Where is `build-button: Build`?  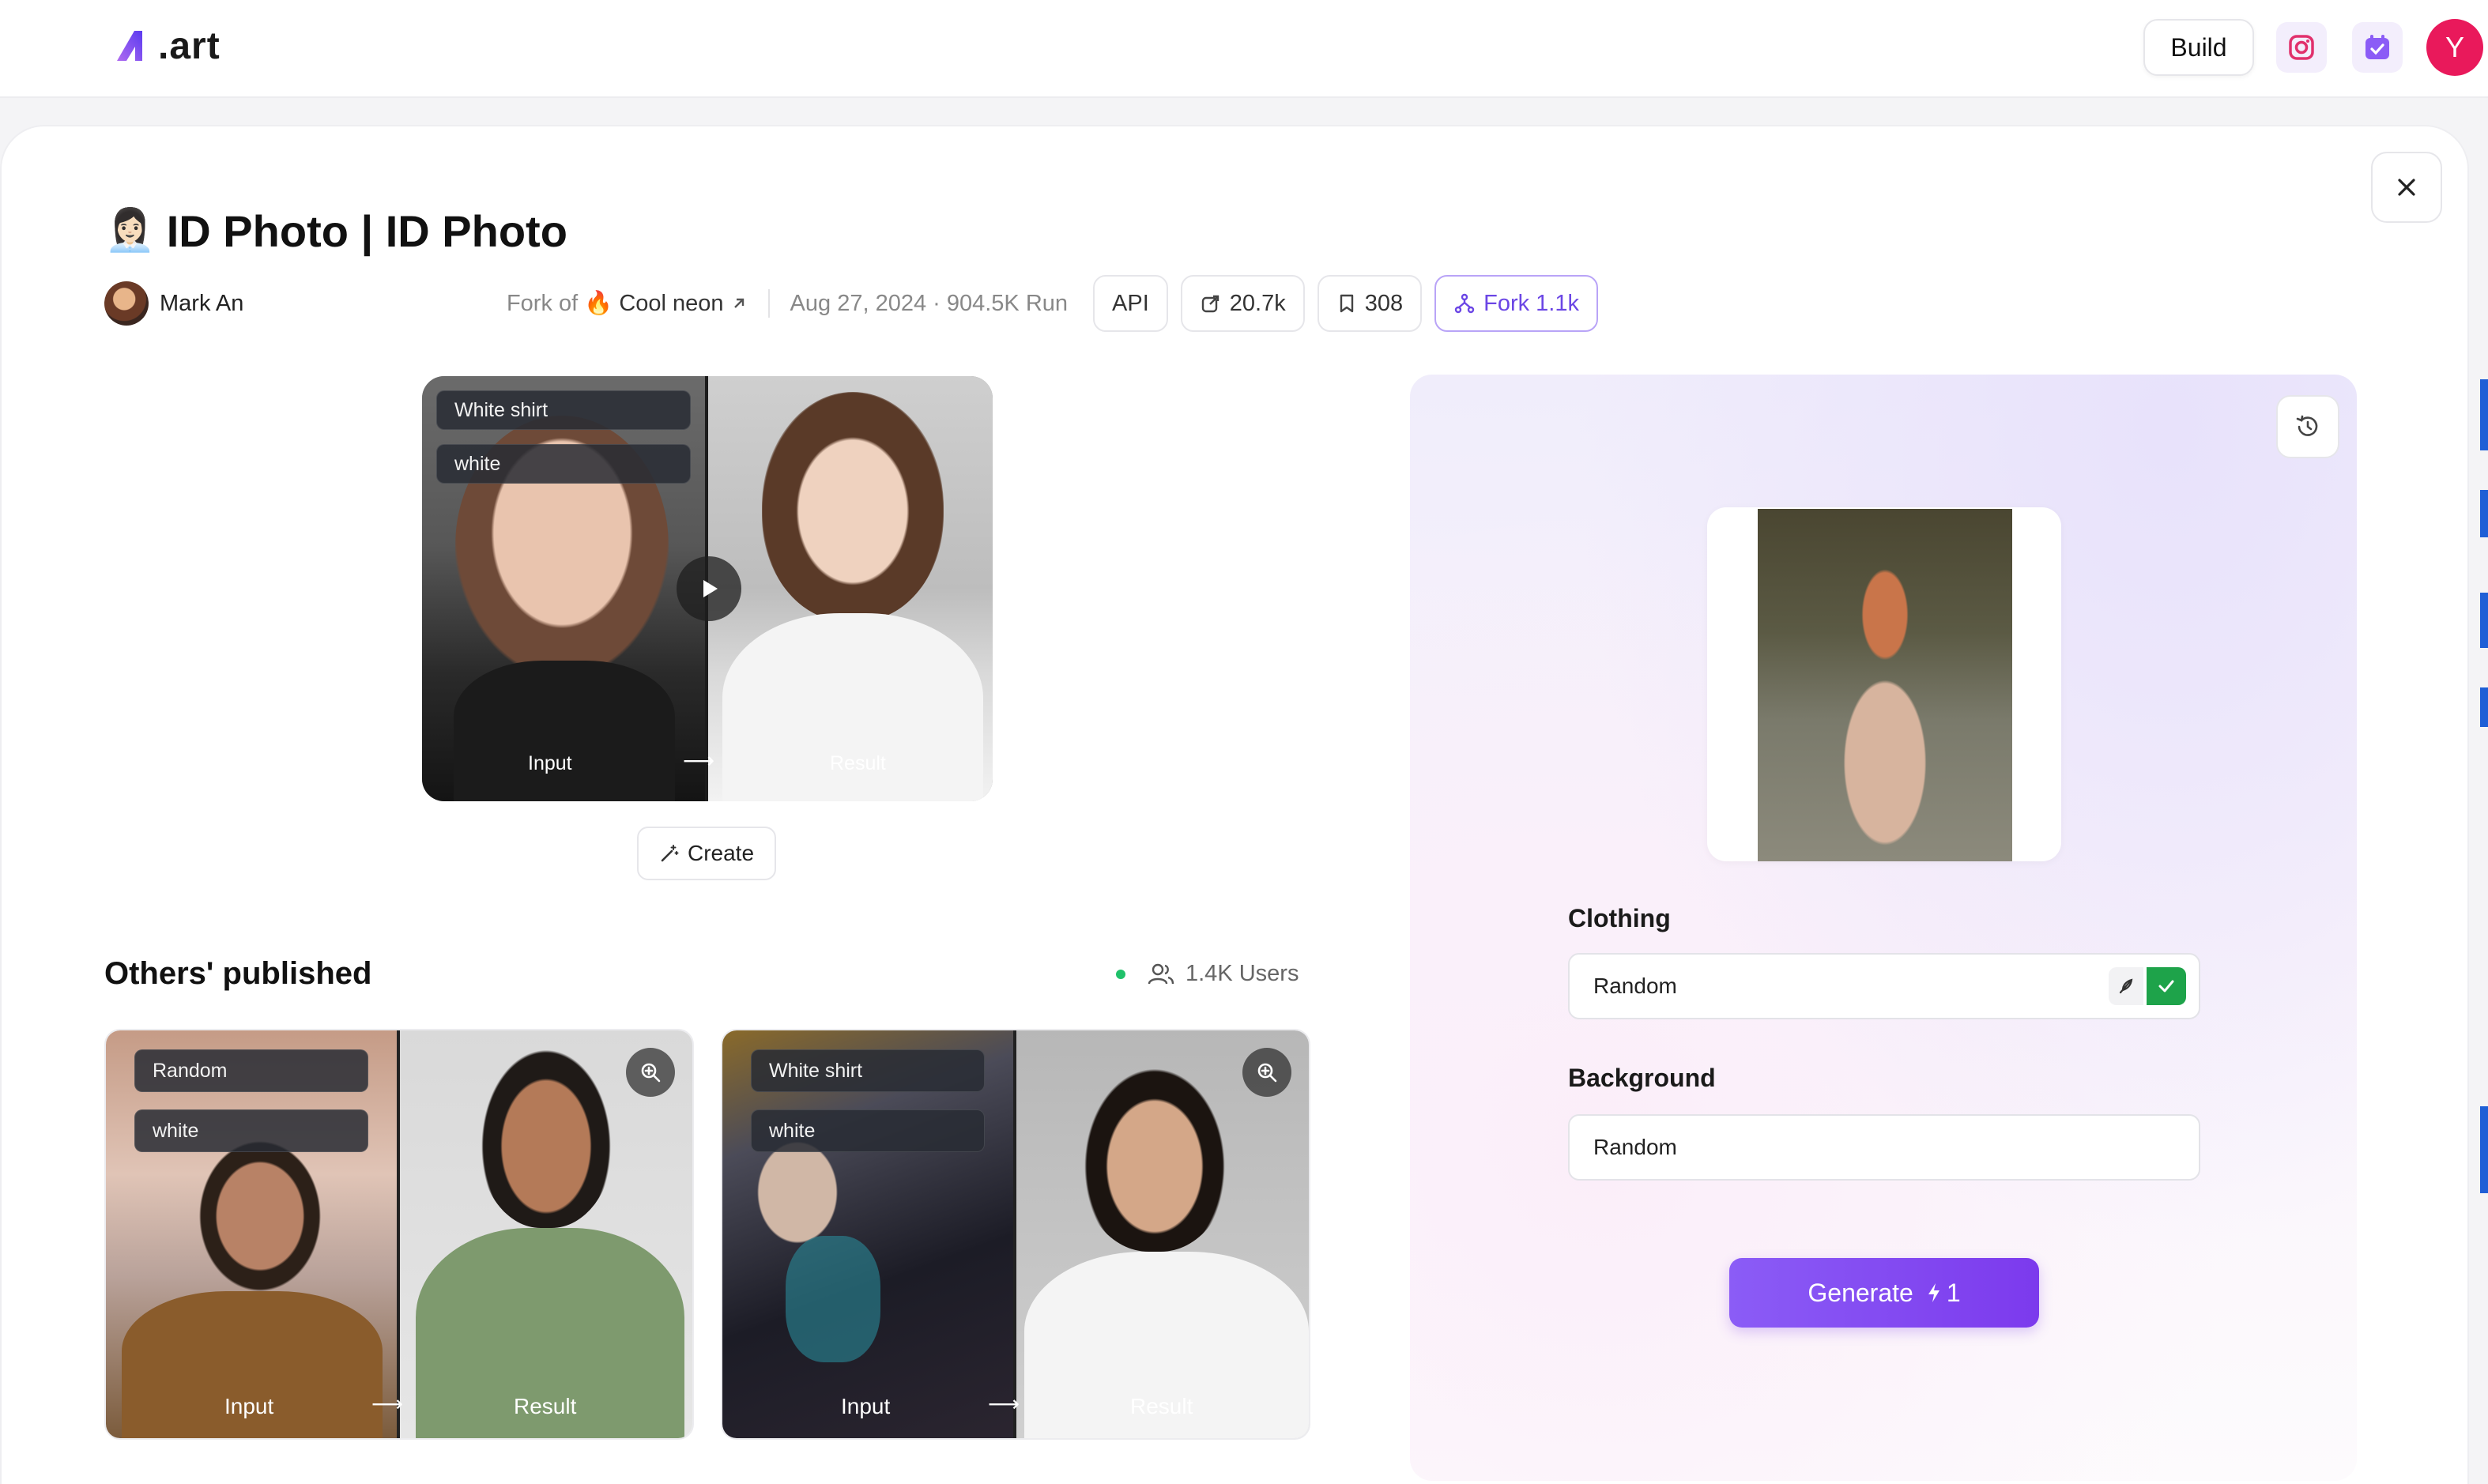 build-button: Build is located at coordinates (2198, 47).